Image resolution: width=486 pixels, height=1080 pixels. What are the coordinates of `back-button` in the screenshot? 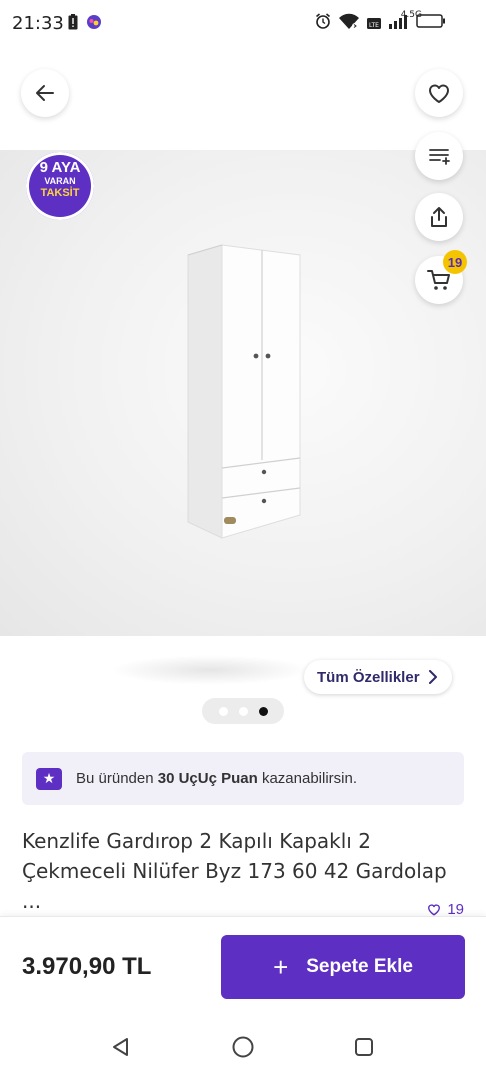 It's located at (45, 93).